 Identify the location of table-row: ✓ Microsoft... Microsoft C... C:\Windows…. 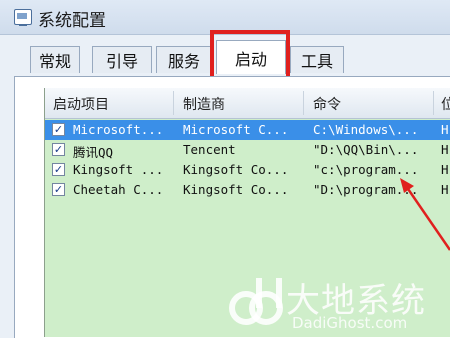
(247, 130).